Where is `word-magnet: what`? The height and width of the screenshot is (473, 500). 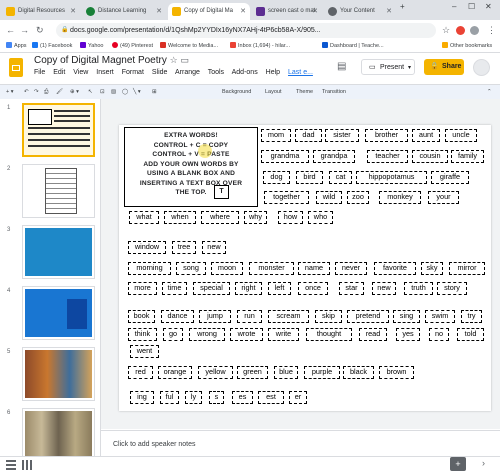 word-magnet: what is located at coordinates (144, 217).